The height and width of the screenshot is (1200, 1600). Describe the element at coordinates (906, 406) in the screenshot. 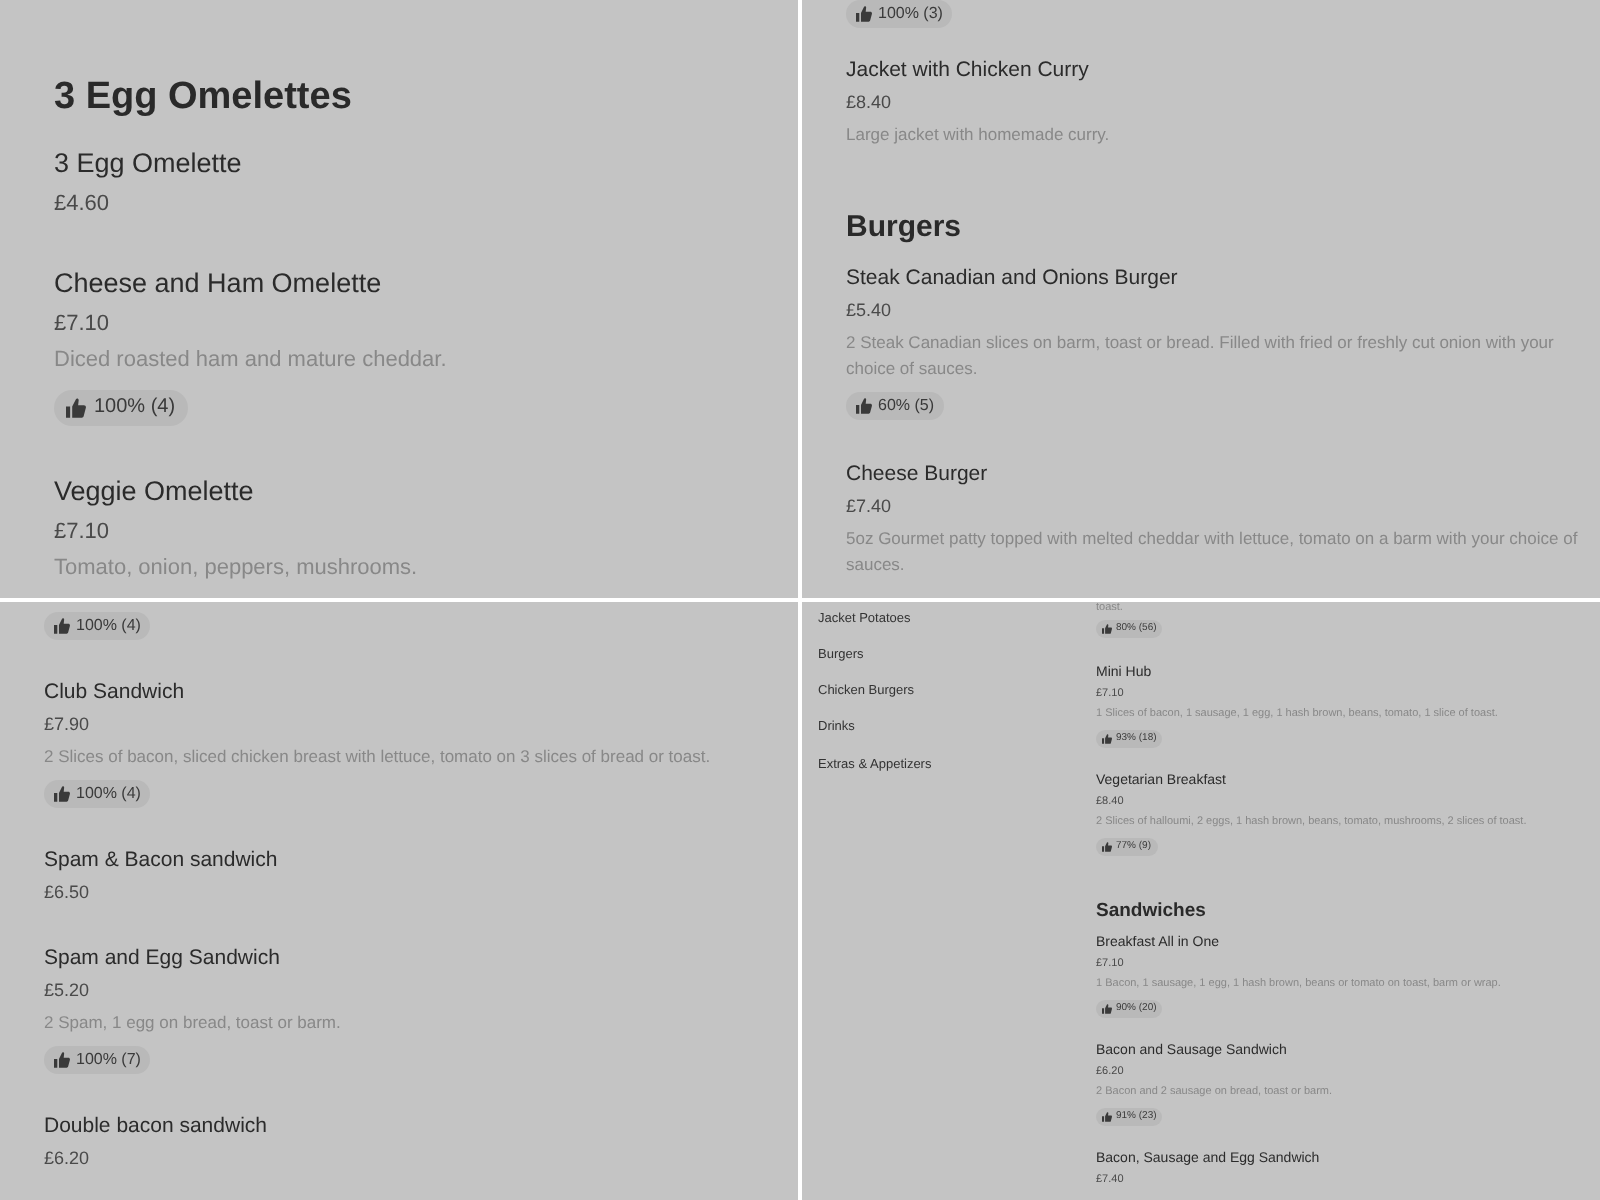

I see `rating-text: 60% (5)` at that location.